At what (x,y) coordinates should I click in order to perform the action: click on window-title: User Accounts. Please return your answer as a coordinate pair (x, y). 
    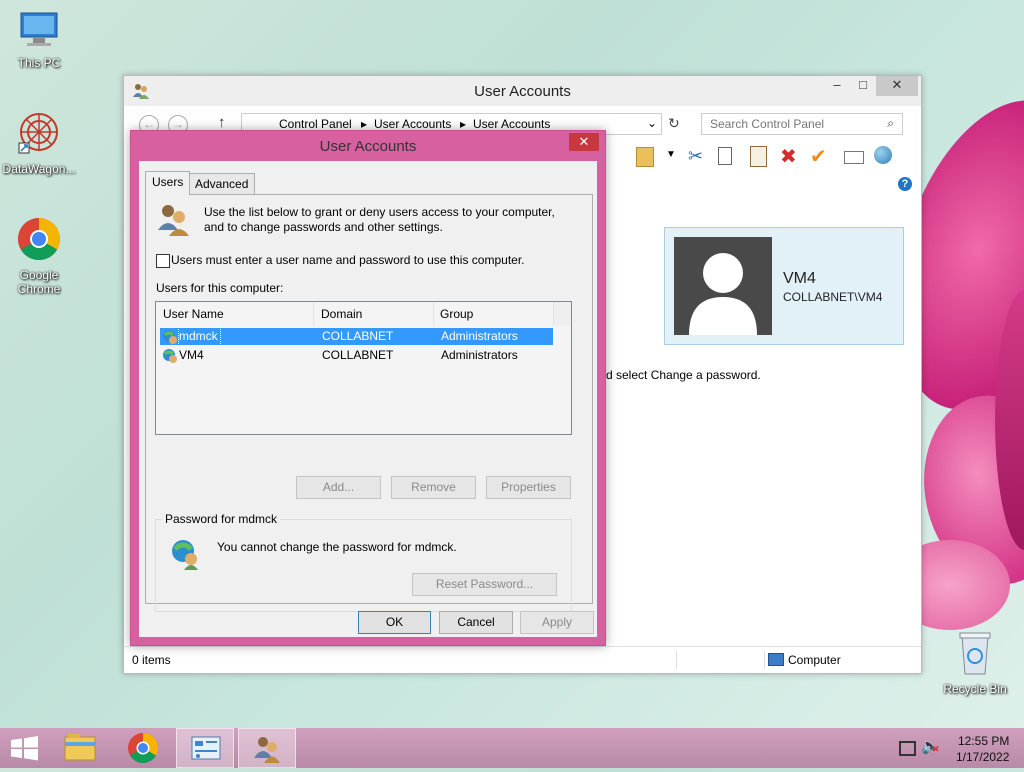
    Looking at the image, I should click on (522, 91).